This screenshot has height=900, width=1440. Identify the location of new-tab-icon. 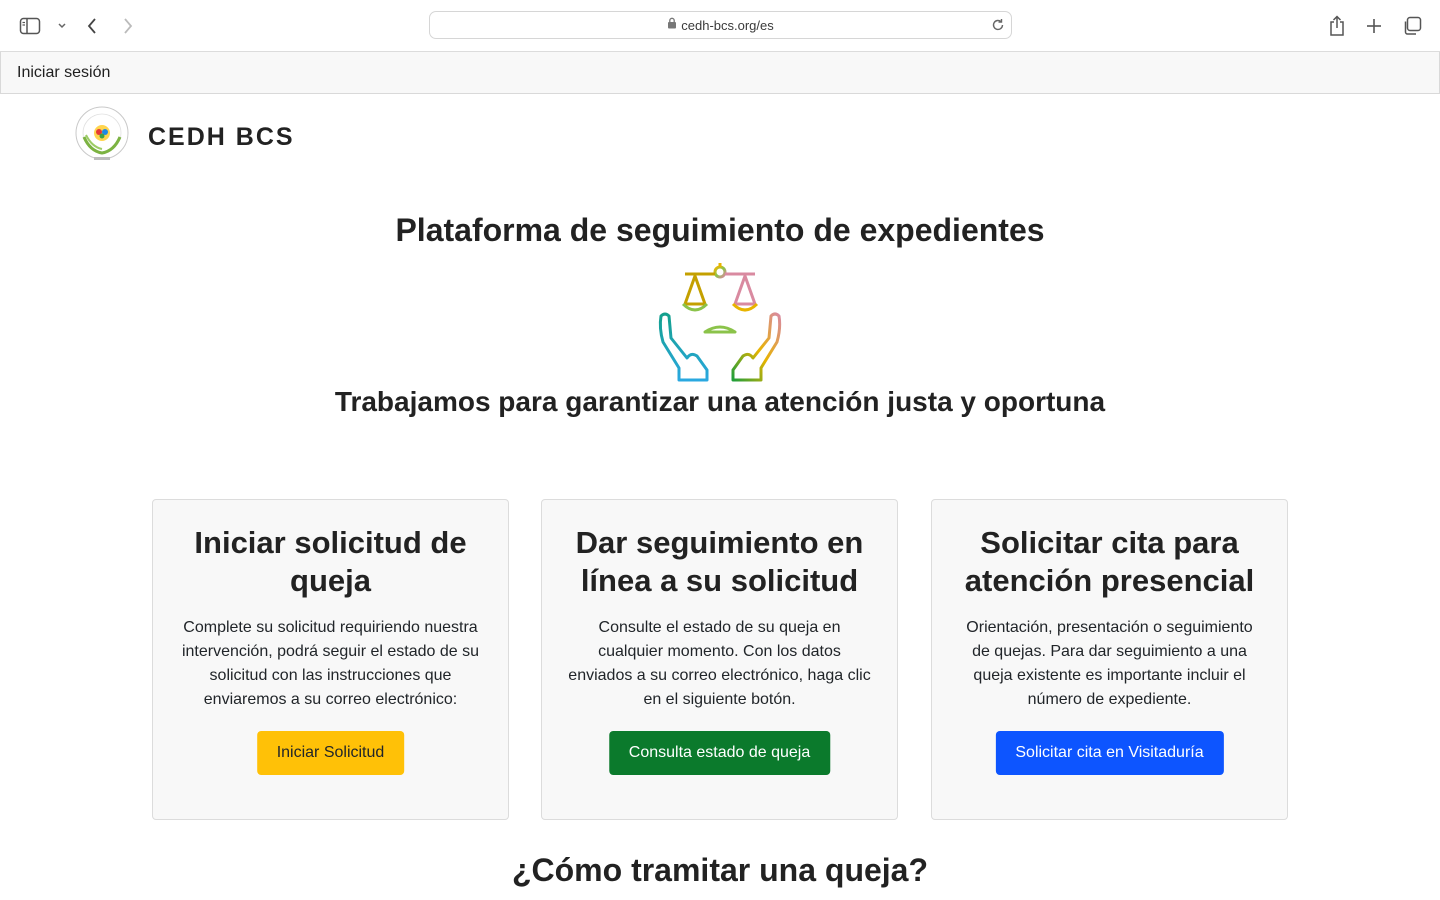
(1374, 26).